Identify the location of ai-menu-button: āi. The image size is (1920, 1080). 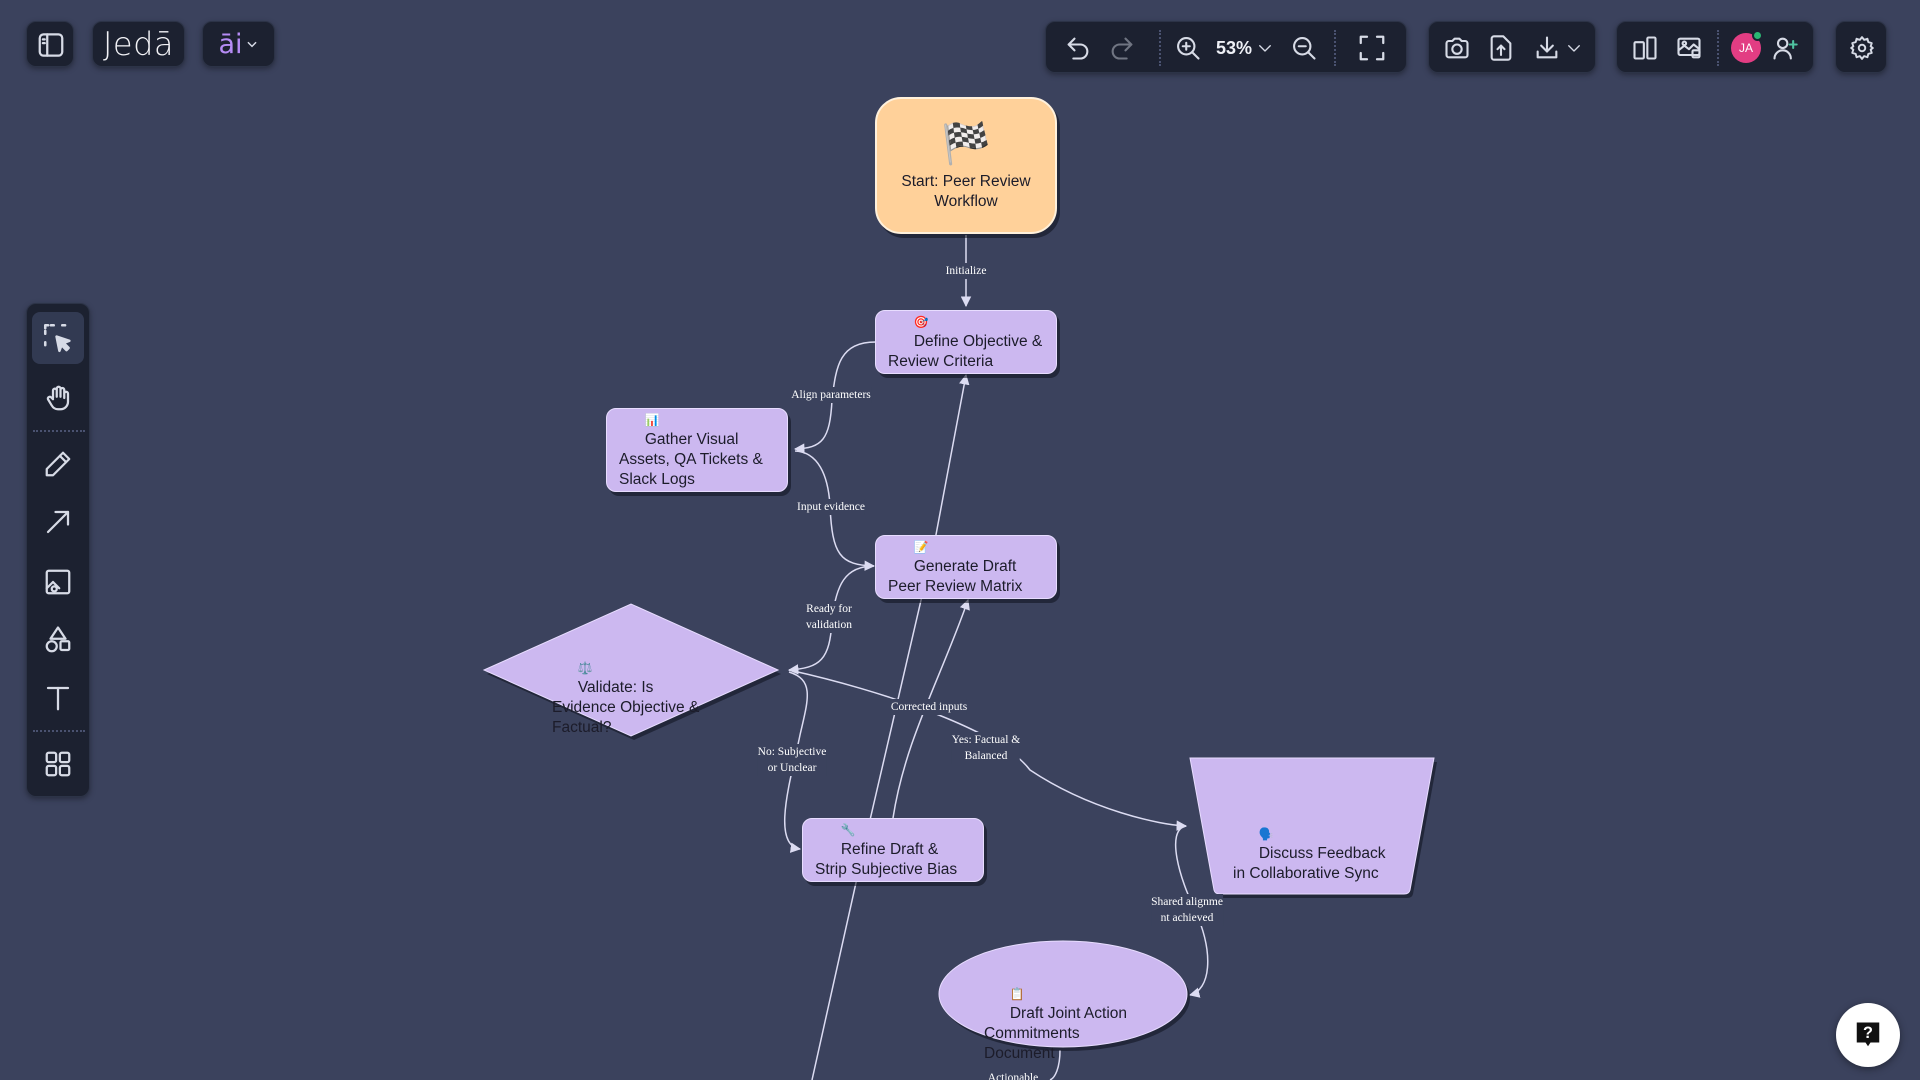
(238, 44).